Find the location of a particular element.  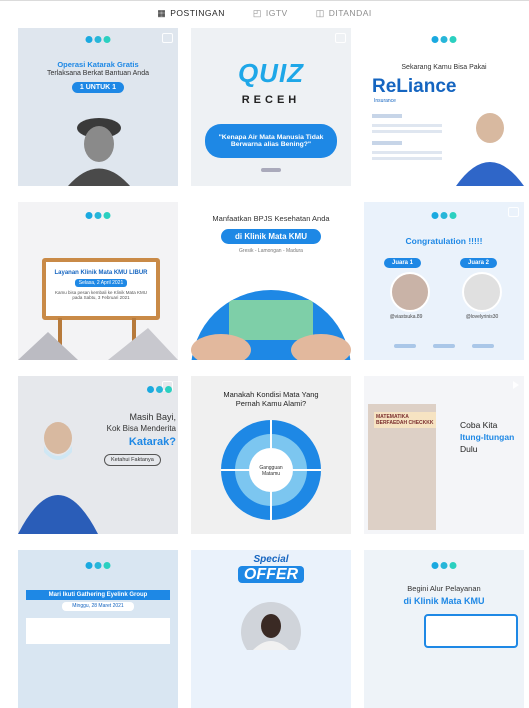

post-tile: Begini Alur Pelayanan di Klinik Mata KMU is located at coordinates (444, 629).